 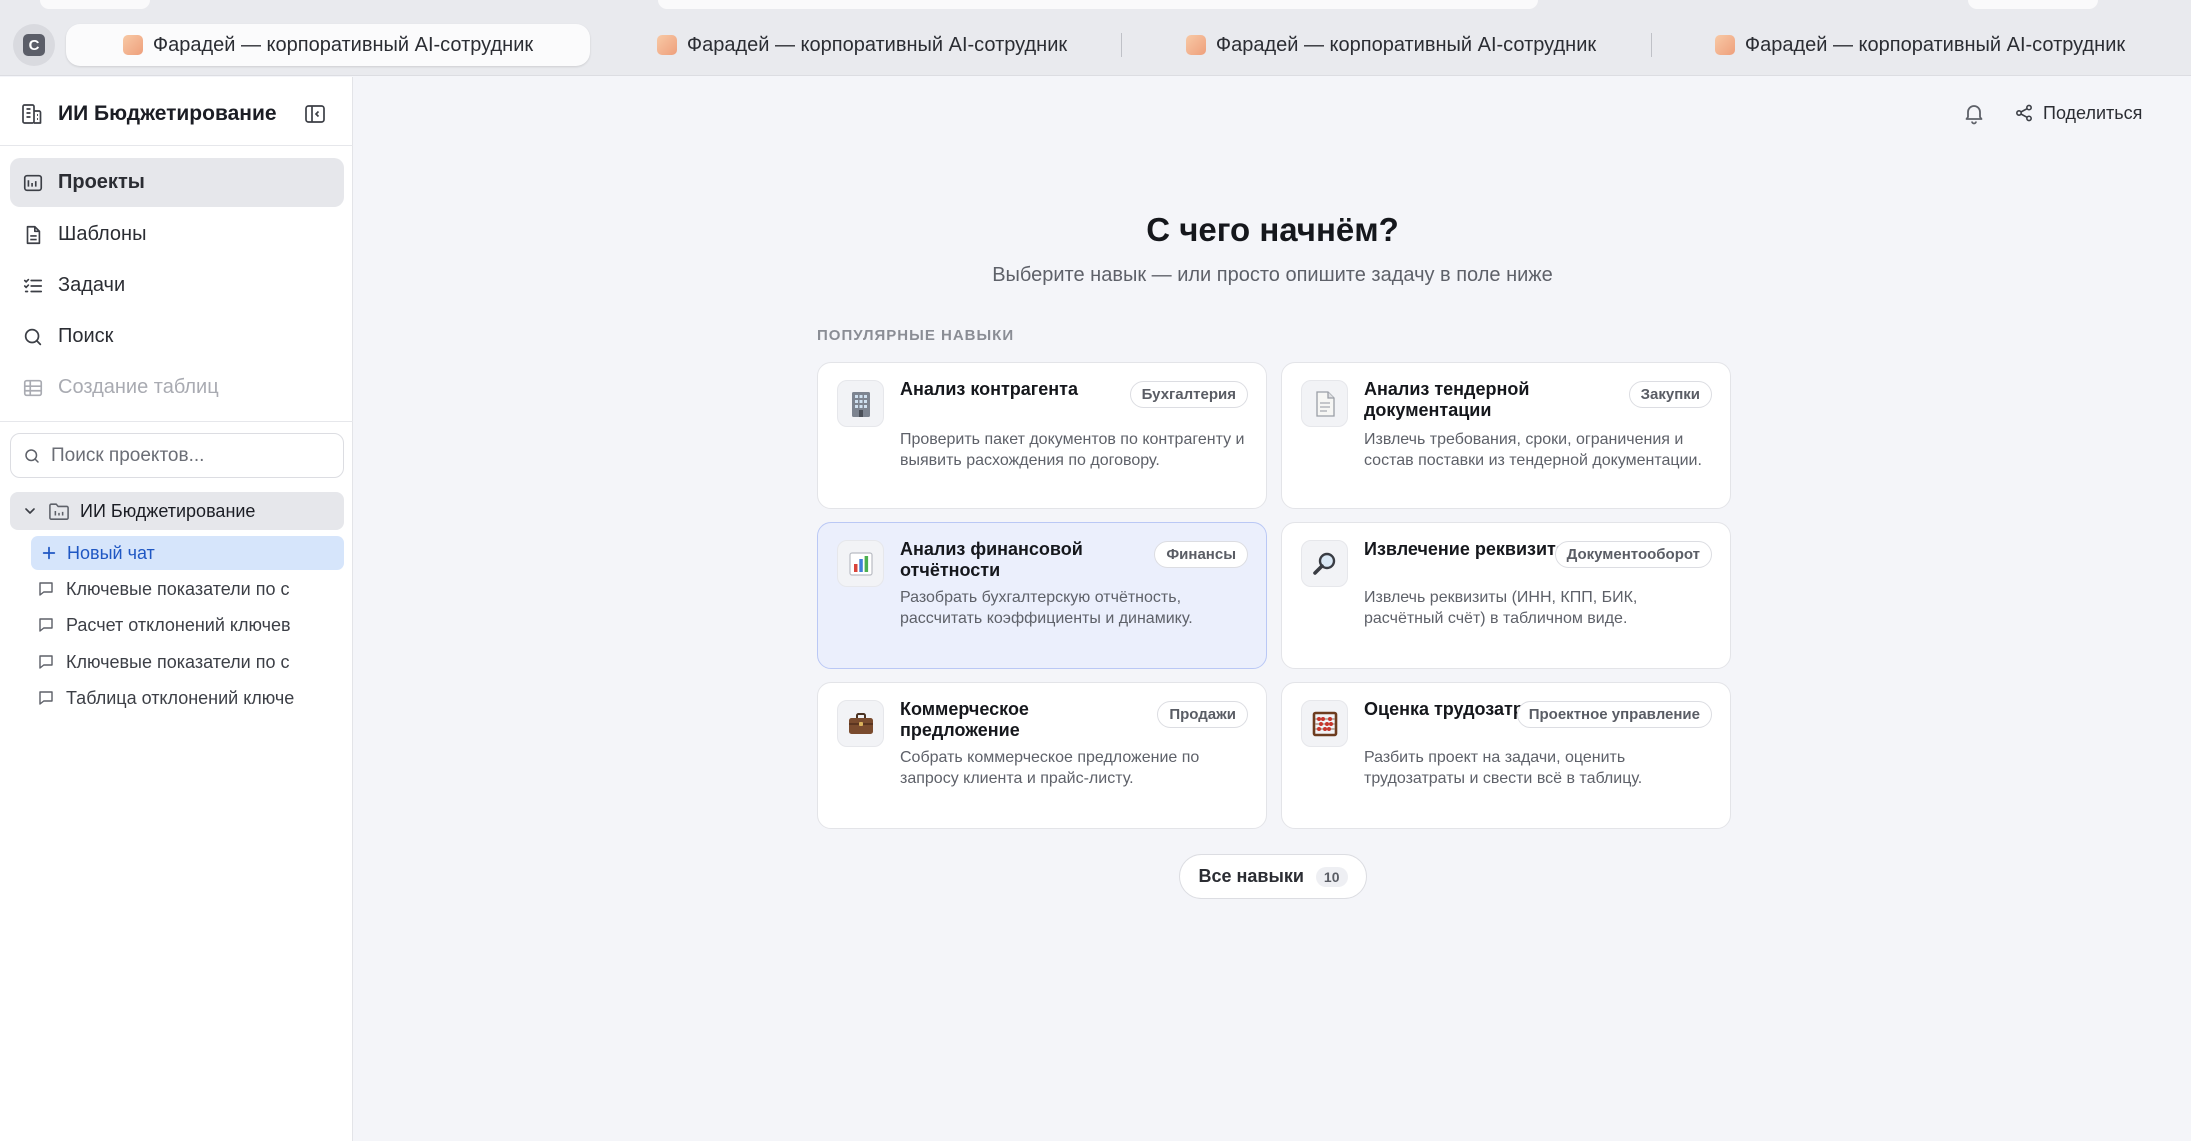 I want to click on chevron-down-icon, so click(x=30, y=511).